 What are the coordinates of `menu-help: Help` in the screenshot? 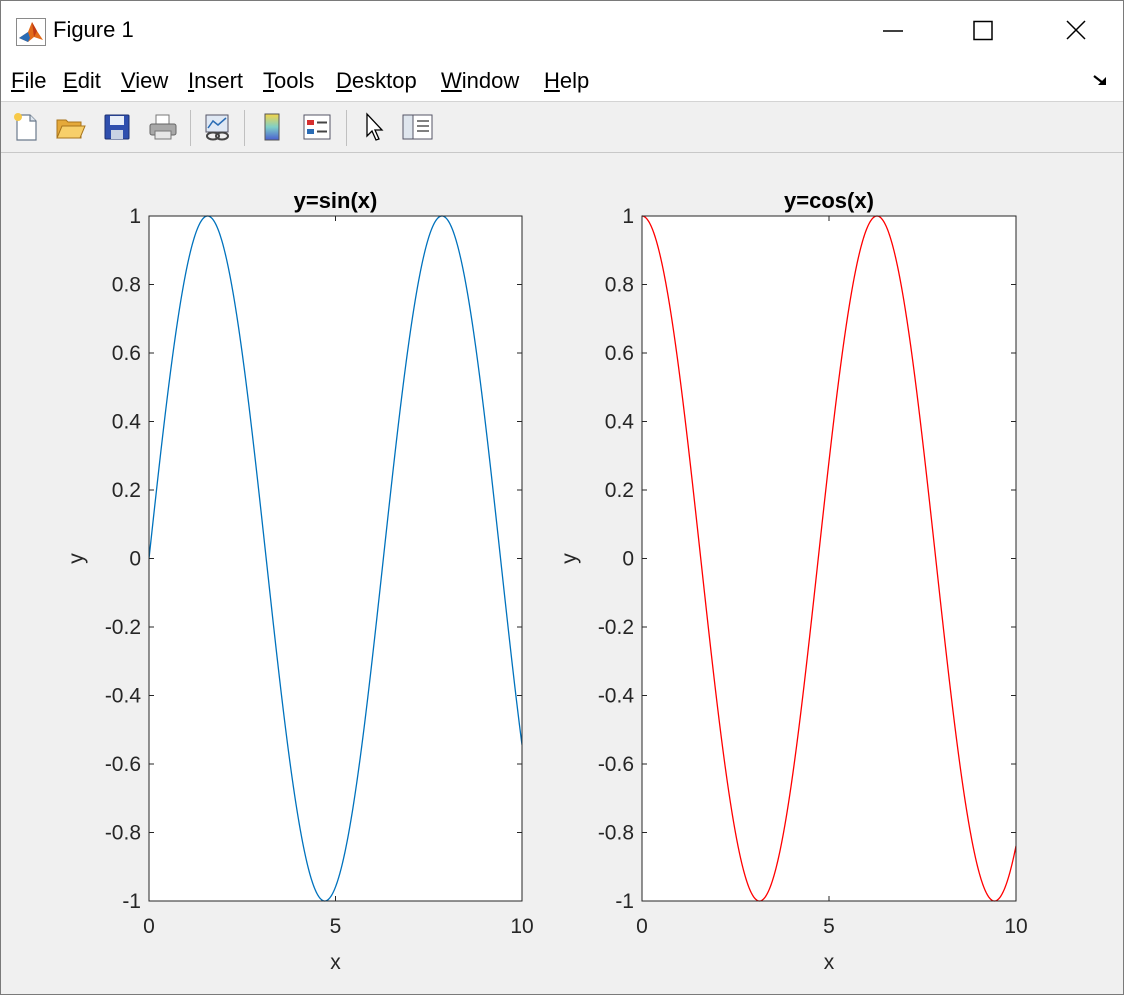 It's located at (566, 81).